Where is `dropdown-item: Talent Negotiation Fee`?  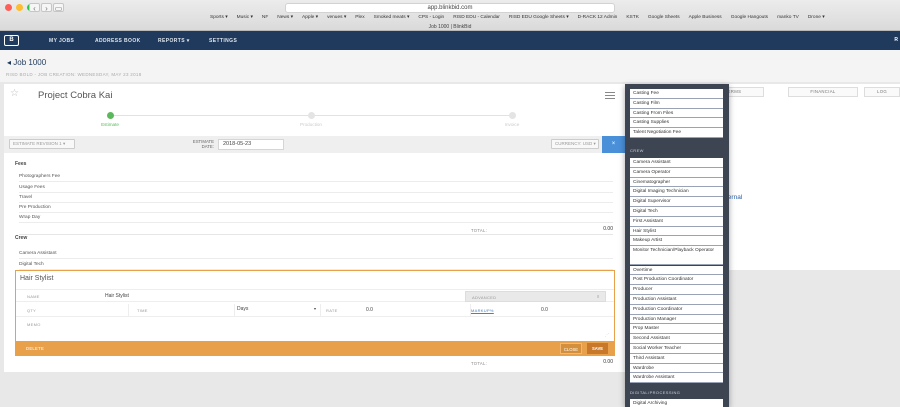
dropdown-item: Talent Negotiation Fee is located at coordinates (676, 133).